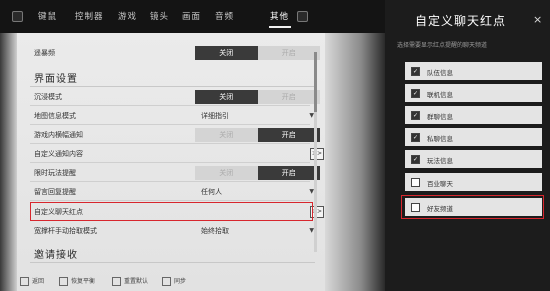 This screenshot has height=291, width=550. I want to click on setting-label: 自定义通知内容, so click(58, 154).